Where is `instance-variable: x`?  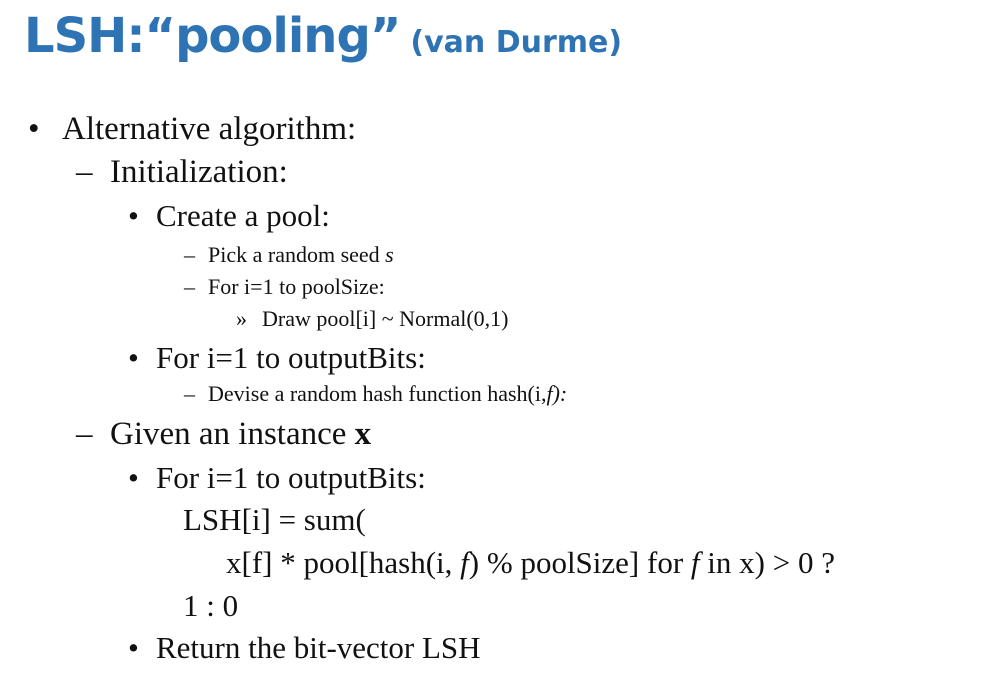 instance-variable: x is located at coordinates (363, 434).